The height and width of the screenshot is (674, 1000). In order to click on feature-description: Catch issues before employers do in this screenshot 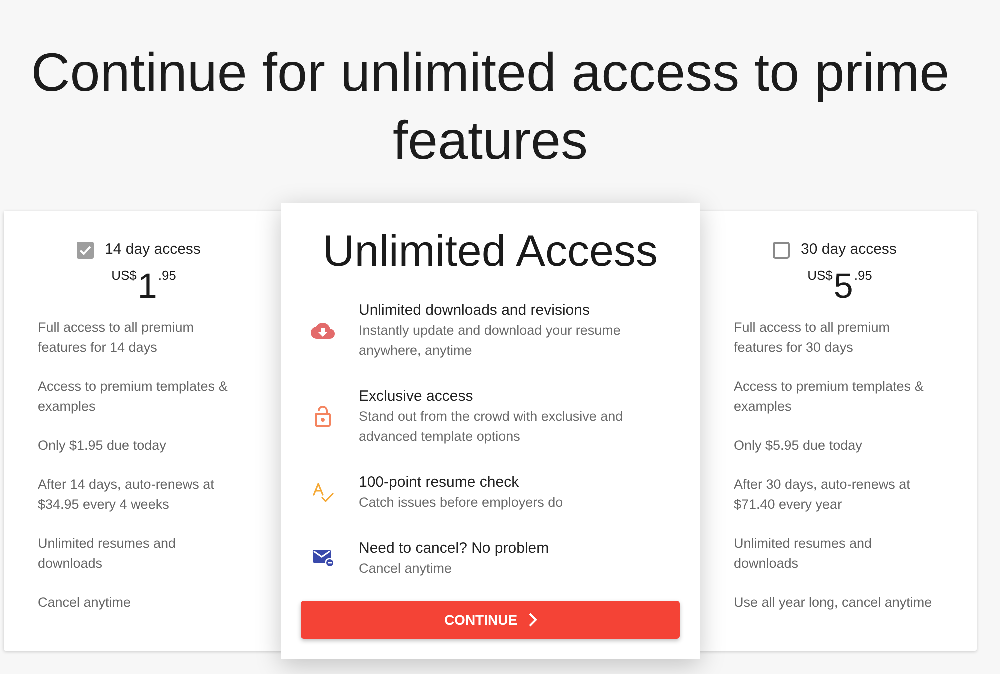, I will do `click(461, 503)`.